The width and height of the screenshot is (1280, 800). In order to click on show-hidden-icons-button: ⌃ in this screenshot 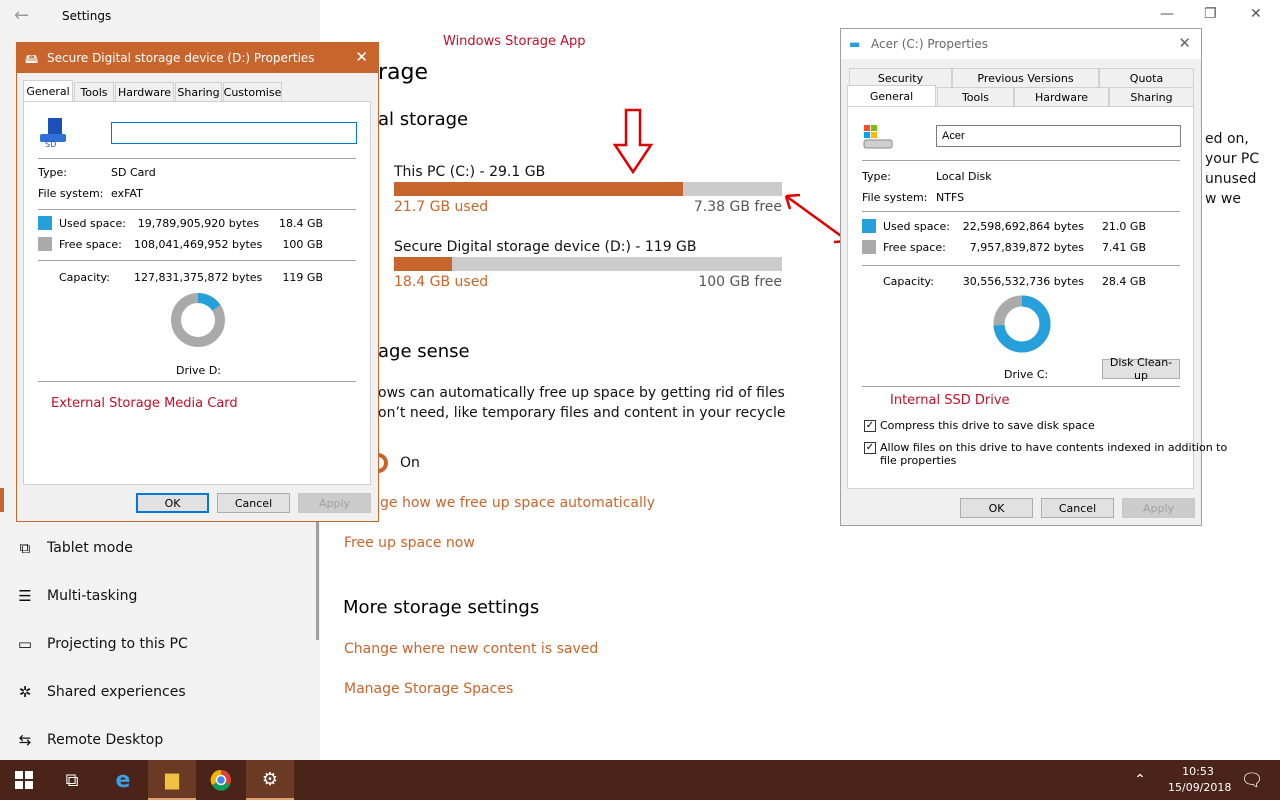, I will do `click(1140, 780)`.